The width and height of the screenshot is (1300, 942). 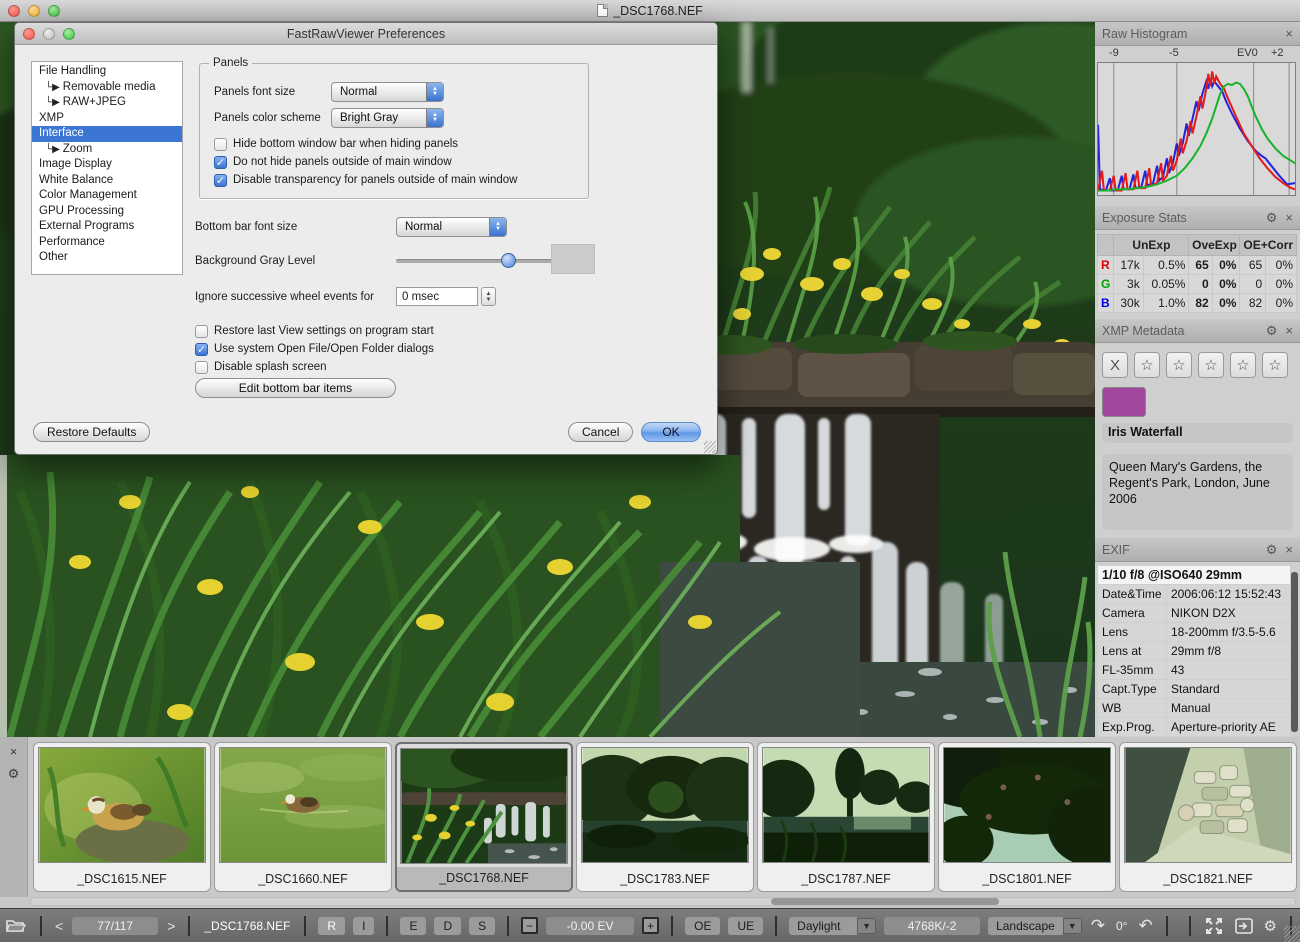 I want to click on prev-file-button: <, so click(x=59, y=926).